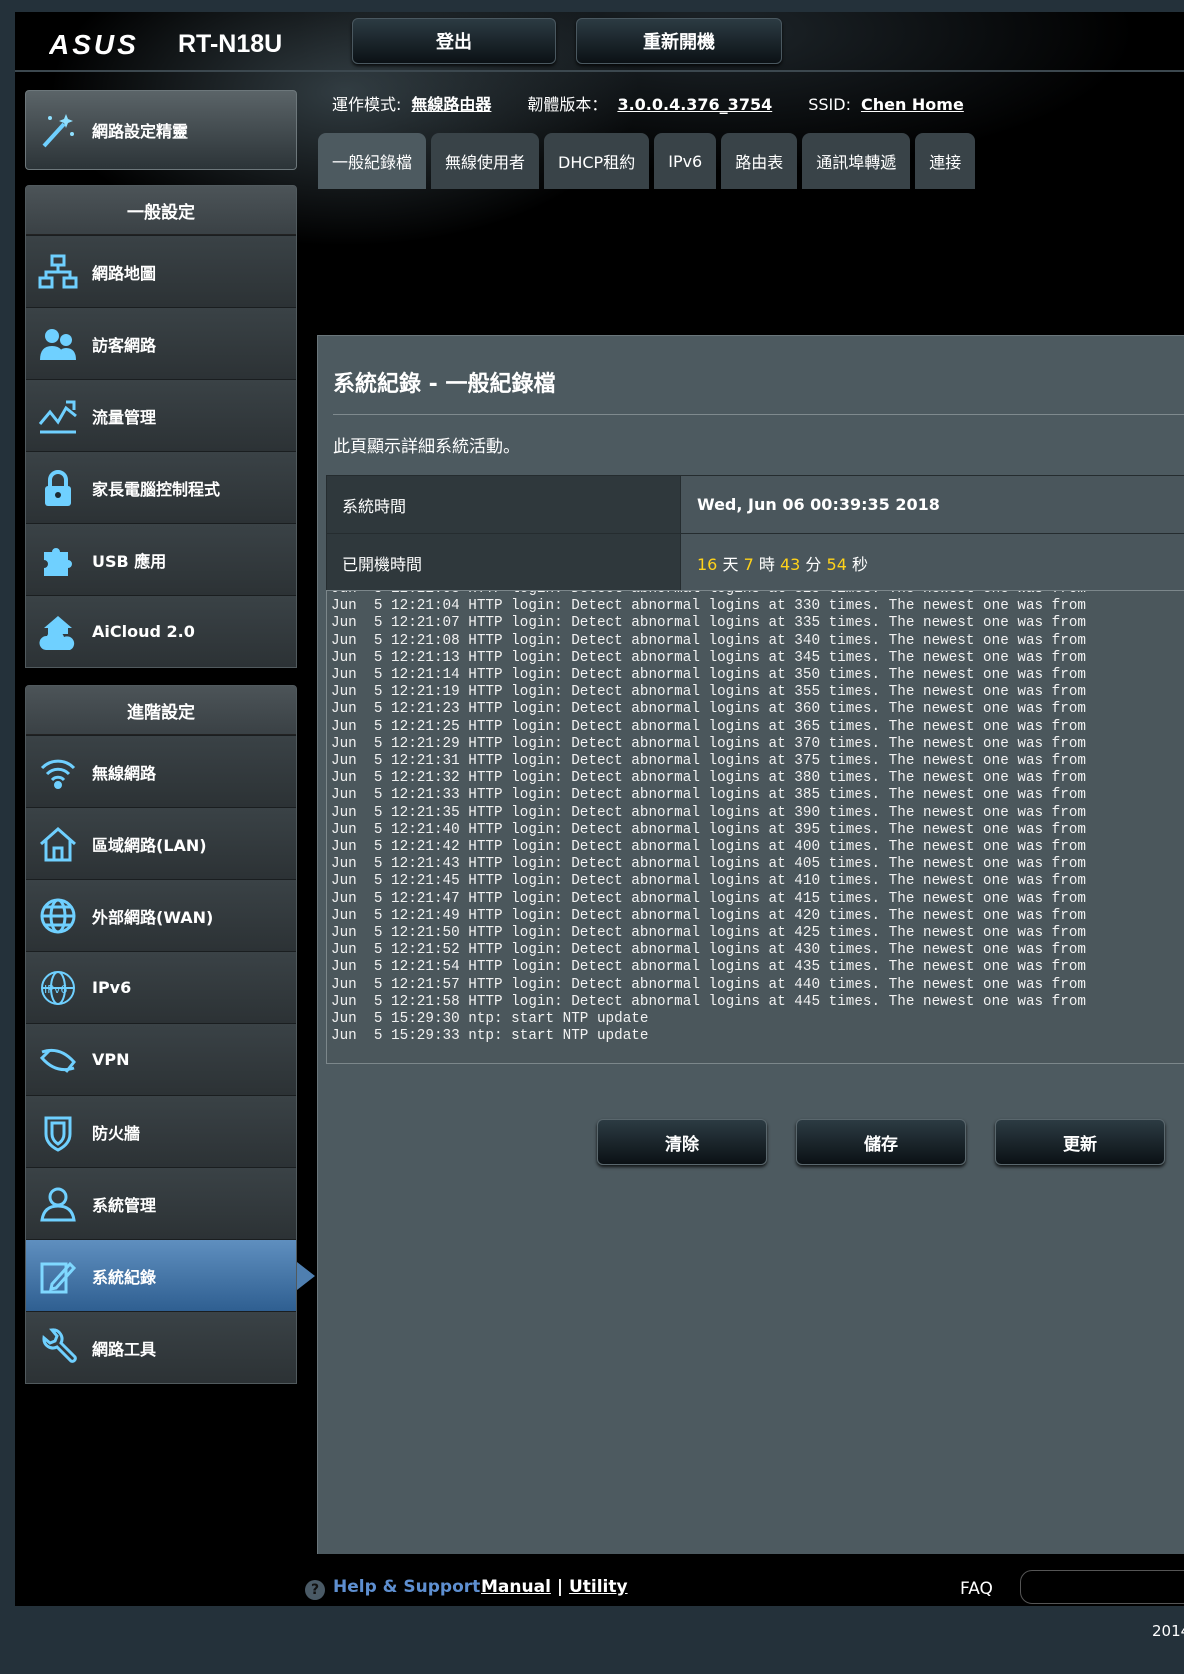  Describe the element at coordinates (161, 343) in the screenshot. I see `sidebar-item-guest-network: 訪客網路` at that location.